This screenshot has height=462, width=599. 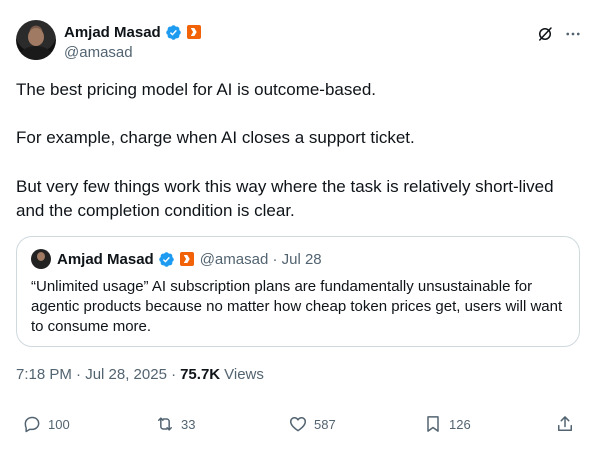 I want to click on bookmark-count: 126, so click(x=460, y=424).